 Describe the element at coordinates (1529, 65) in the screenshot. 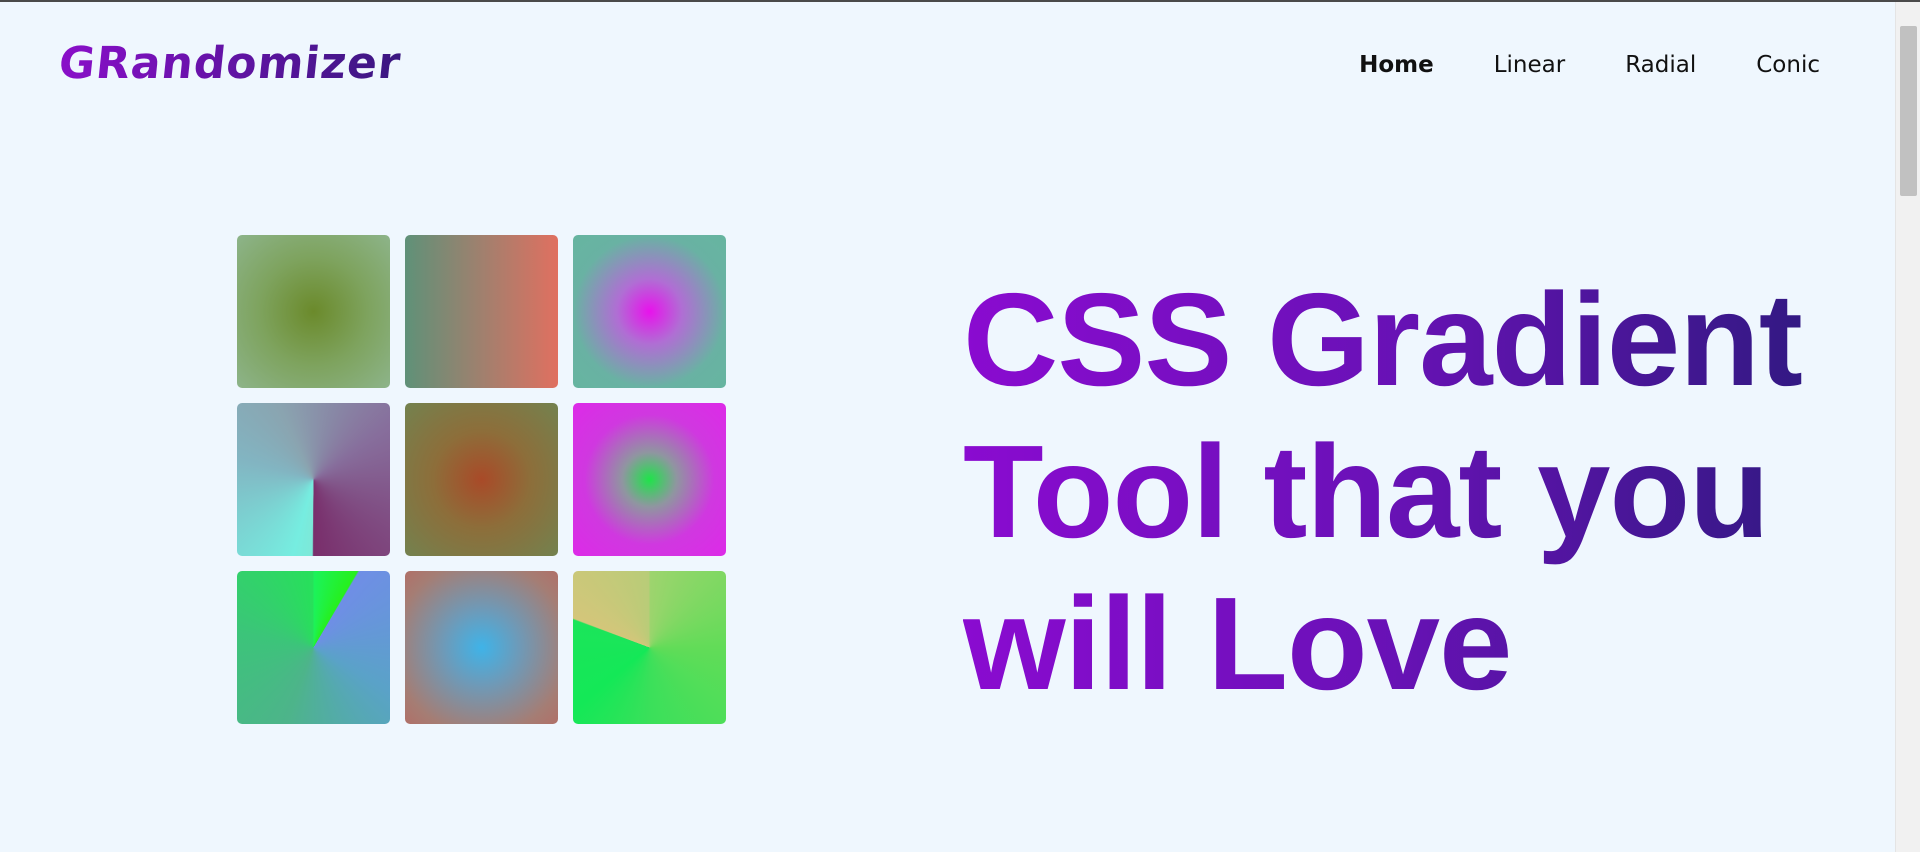

I see `nav-item-linear: Linear` at that location.